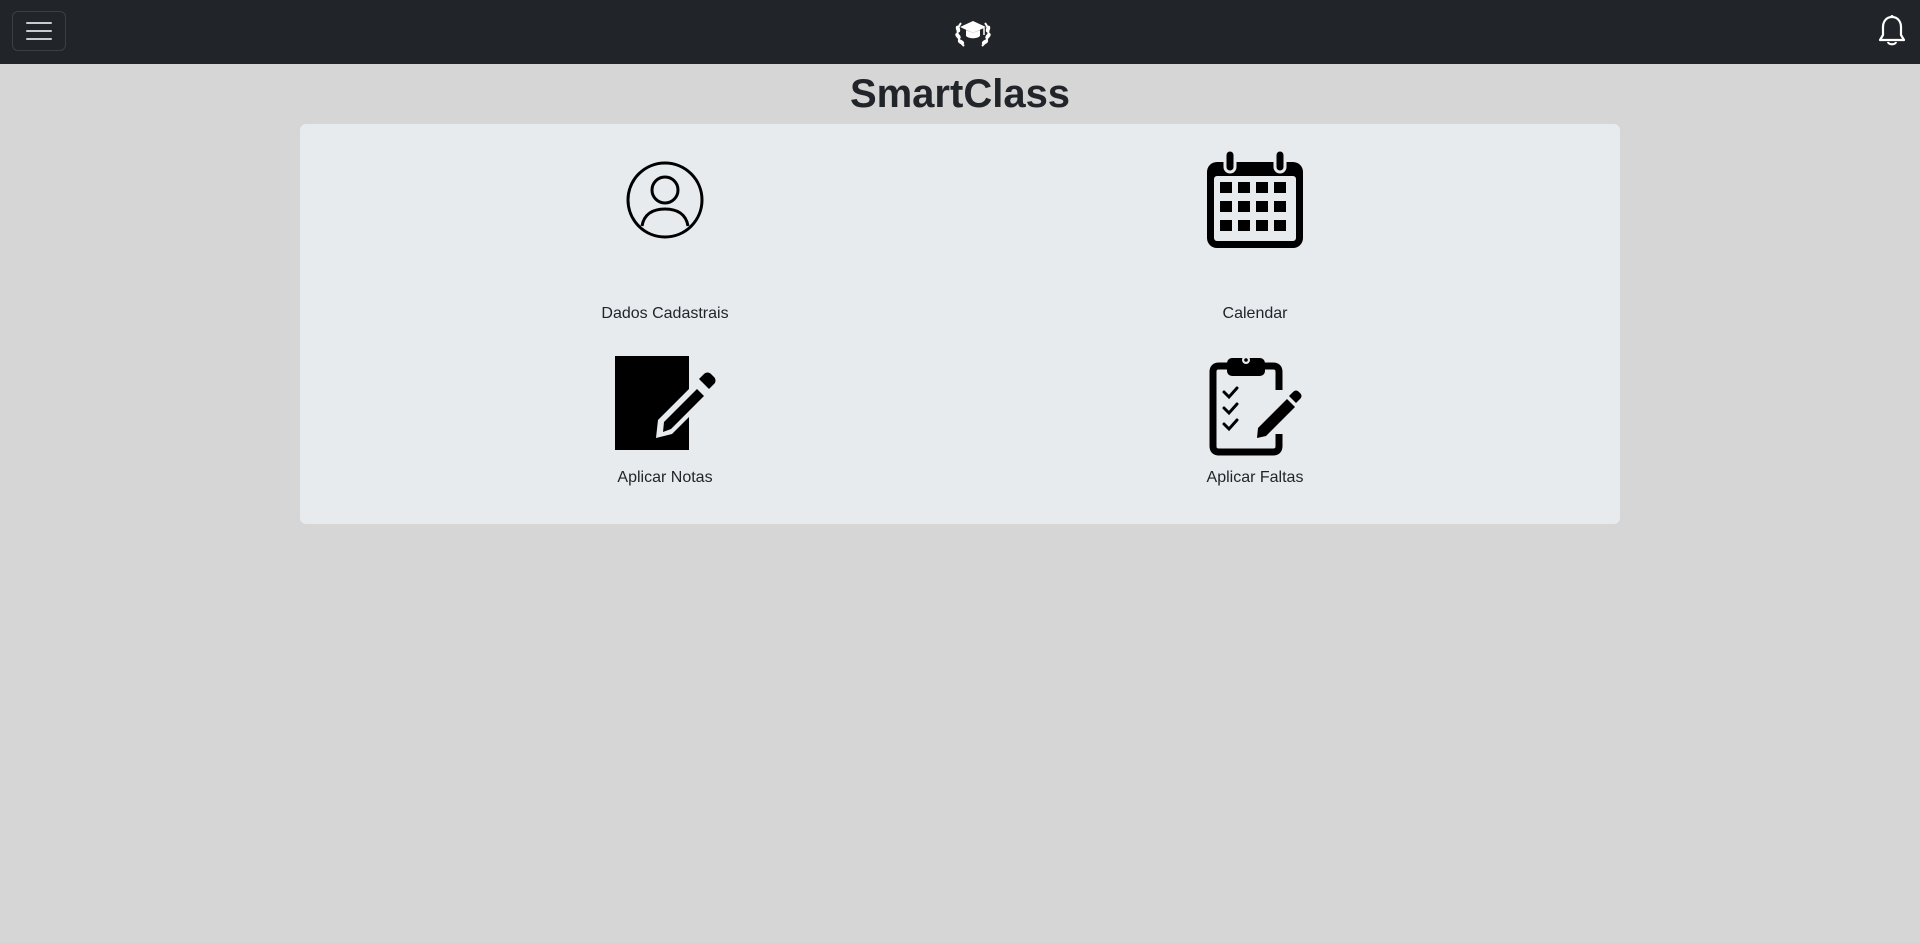 The height and width of the screenshot is (943, 1920). I want to click on tile-label: Aplicar Faltas, so click(1255, 477).